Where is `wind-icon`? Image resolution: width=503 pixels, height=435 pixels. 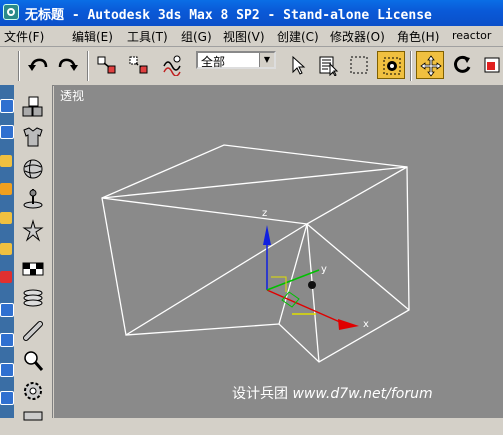 wind-icon is located at coordinates (33, 391).